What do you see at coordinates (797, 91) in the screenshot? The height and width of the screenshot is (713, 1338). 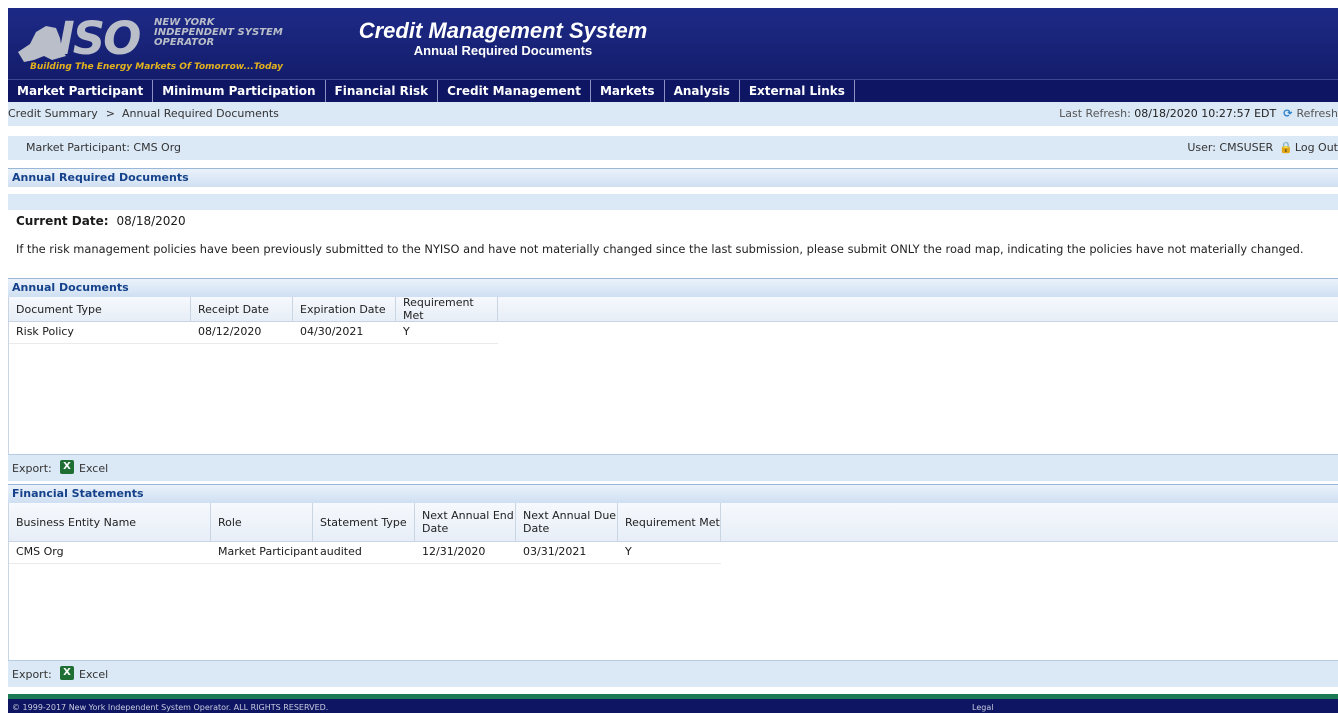 I see `nav-external-links: External Links` at bounding box center [797, 91].